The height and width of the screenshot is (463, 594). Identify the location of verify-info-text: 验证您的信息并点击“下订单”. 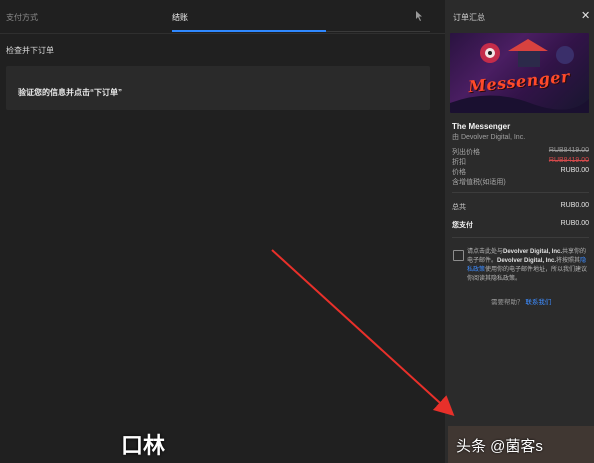
(70, 92).